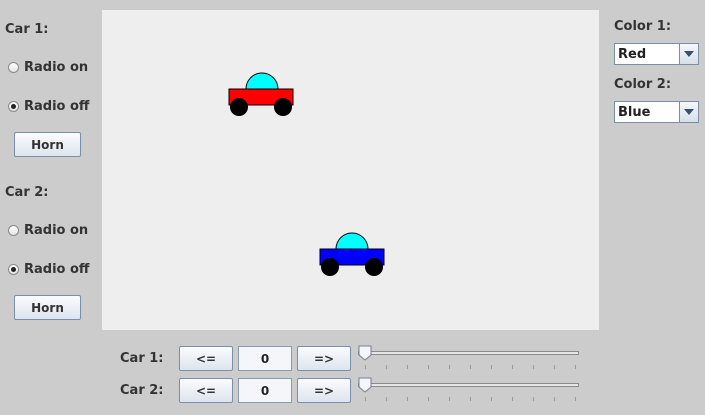 This screenshot has width=705, height=415. I want to click on car1-label: Car 1:, so click(27, 29).